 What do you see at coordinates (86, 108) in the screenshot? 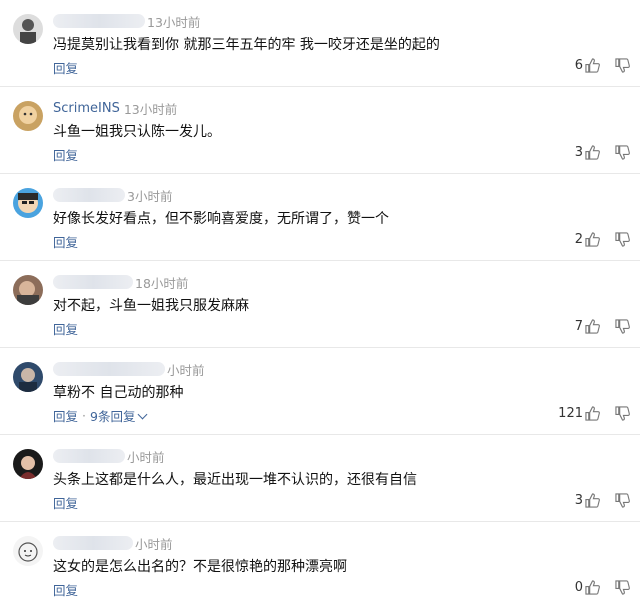
I see `username: ScrimeINS` at bounding box center [86, 108].